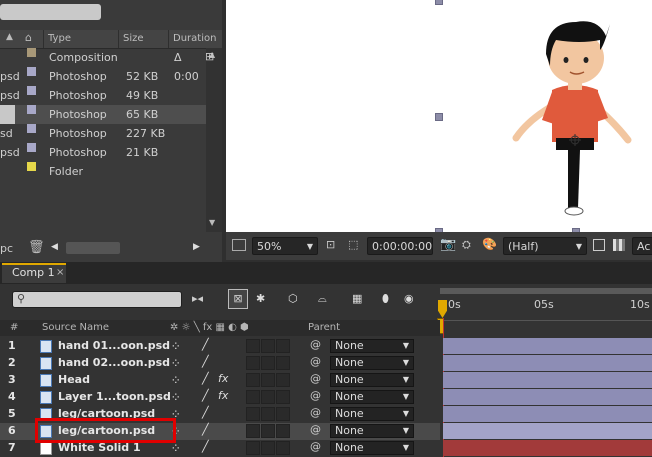 This screenshot has height=457, width=652. I want to click on always-preview-icon, so click(239, 245).